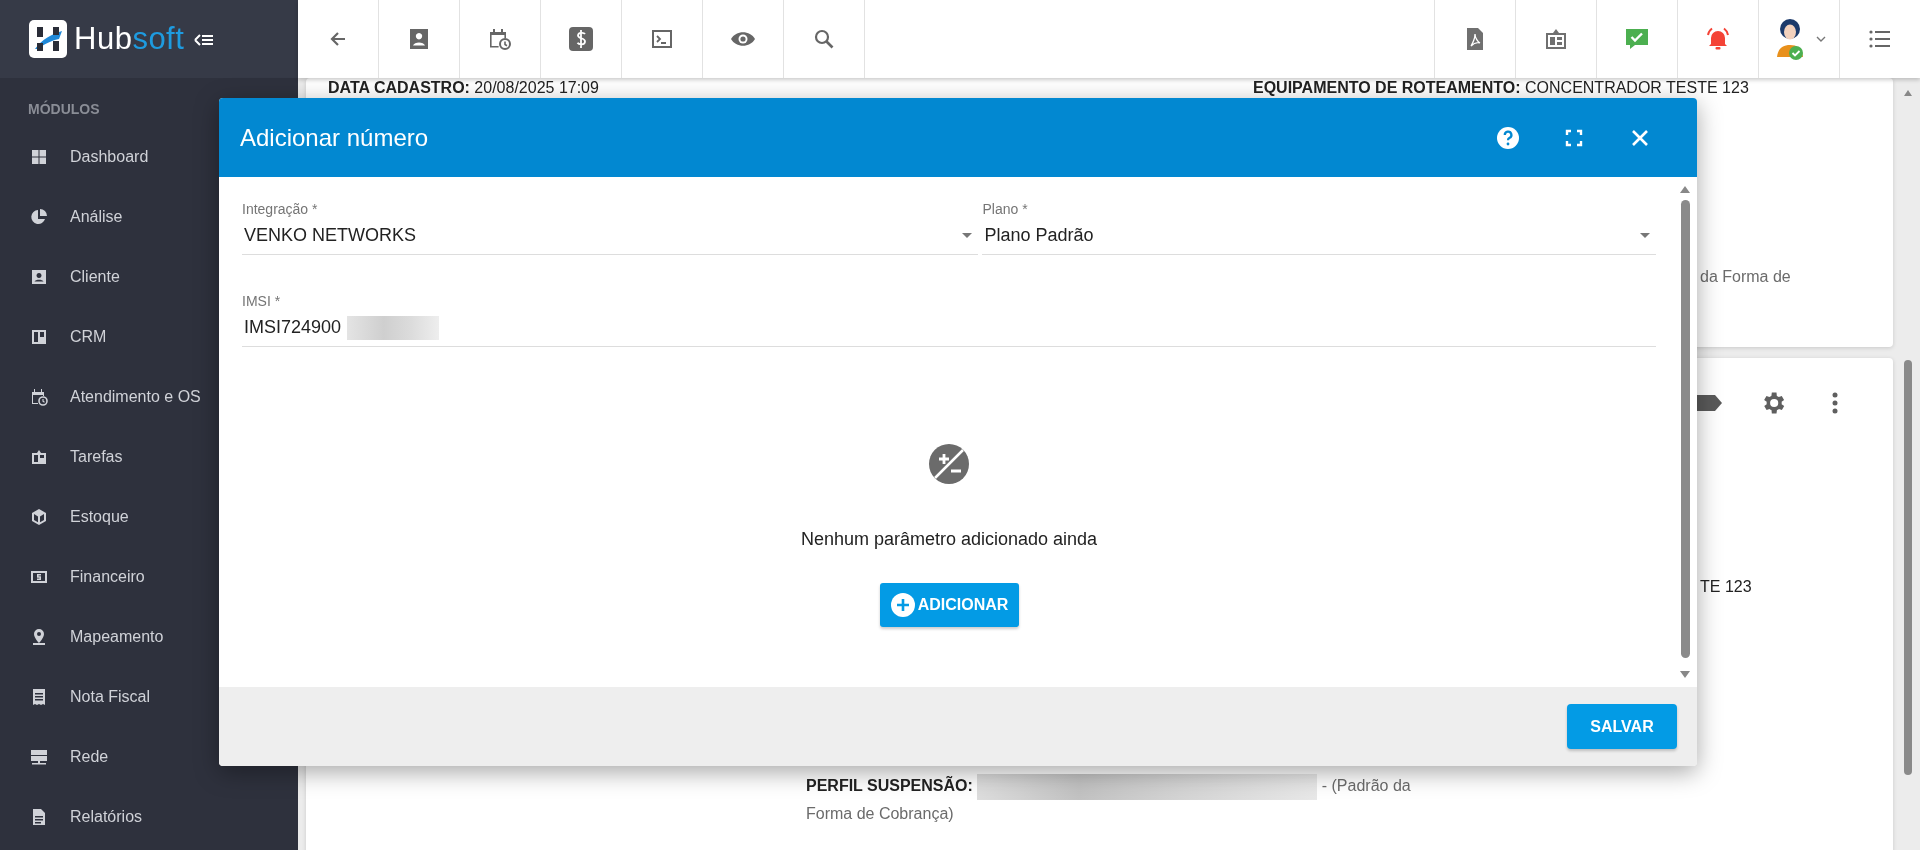 The width and height of the screenshot is (1920, 850). I want to click on sidebar-item: Financeiro, so click(149, 577).